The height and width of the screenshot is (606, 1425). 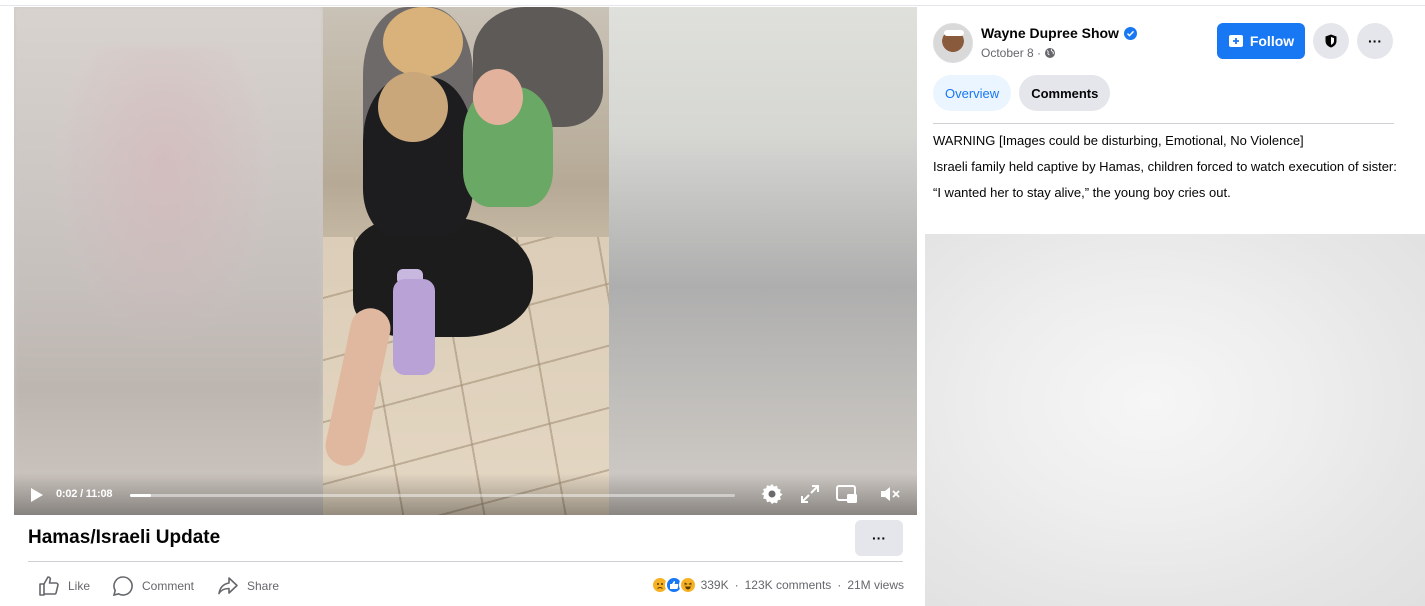 What do you see at coordinates (879, 538) in the screenshot?
I see `post-more-button: ···` at bounding box center [879, 538].